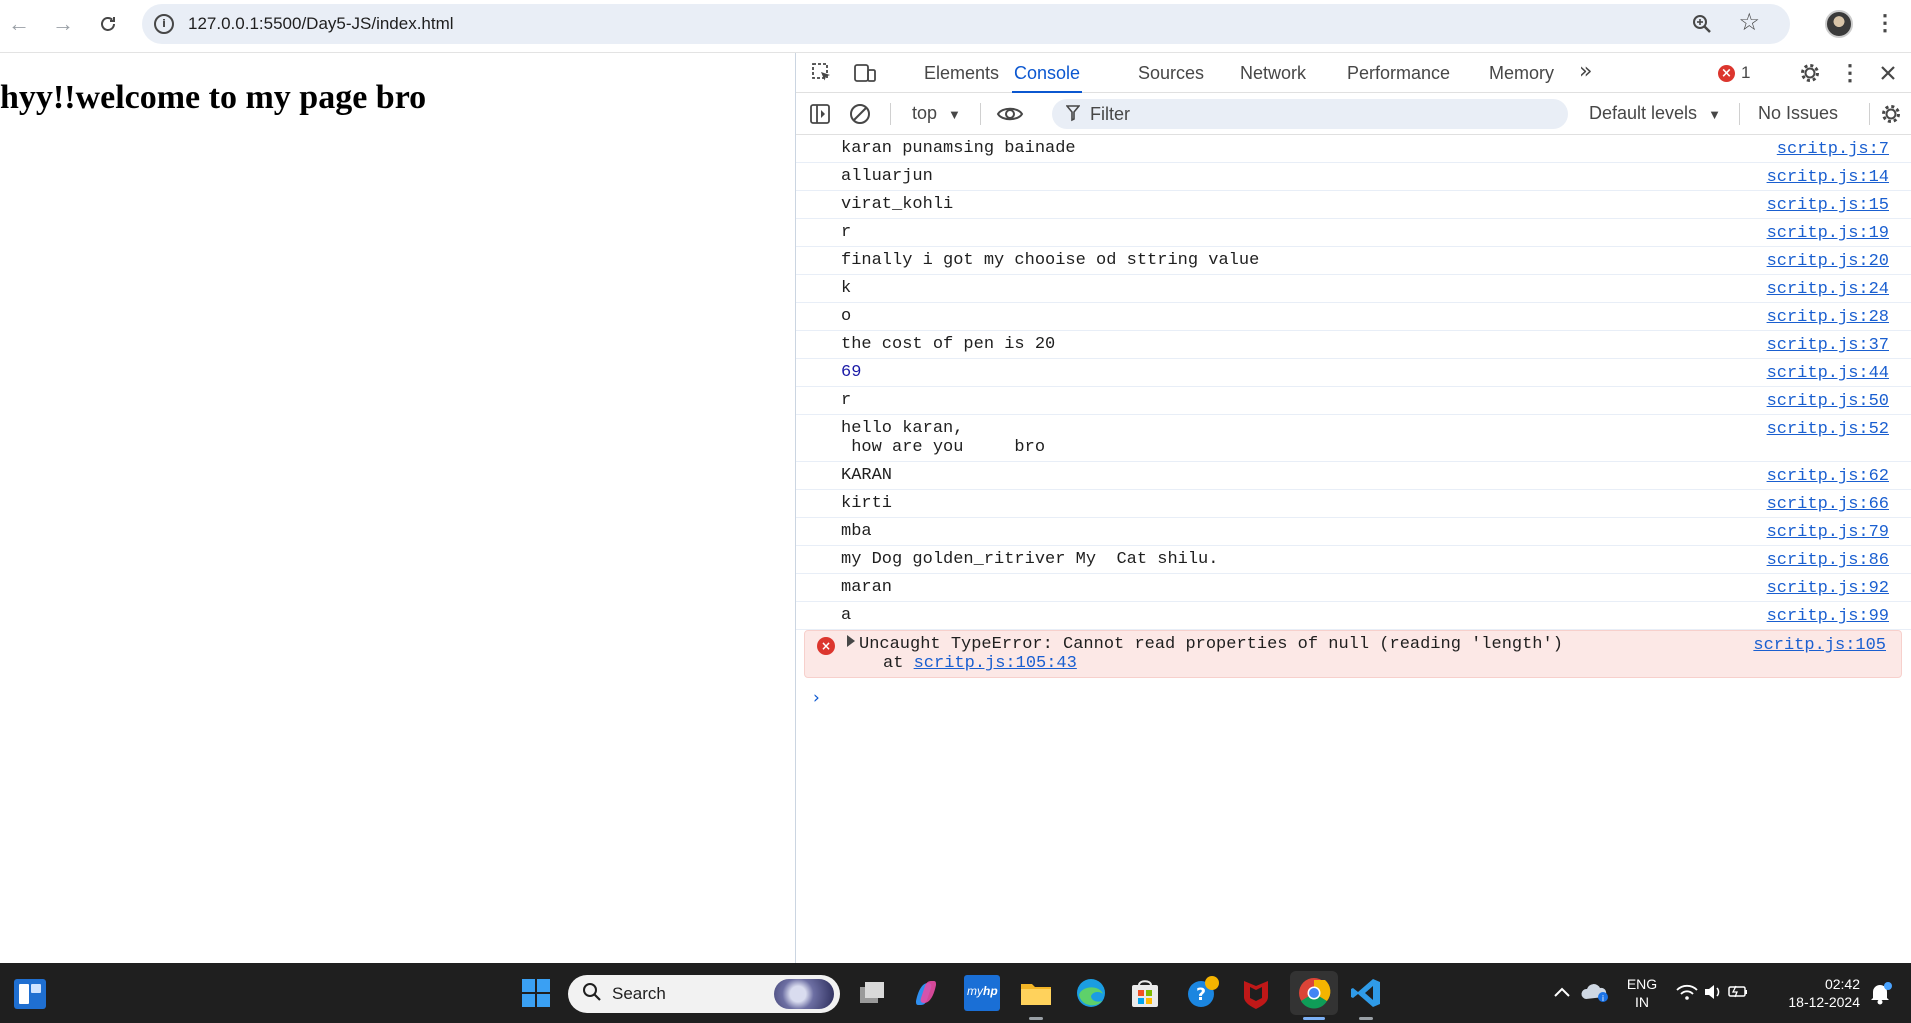 Image resolution: width=1911 pixels, height=1023 pixels. Describe the element at coordinates (1828, 588) in the screenshot. I see `source-link: scritp.js:92` at that location.